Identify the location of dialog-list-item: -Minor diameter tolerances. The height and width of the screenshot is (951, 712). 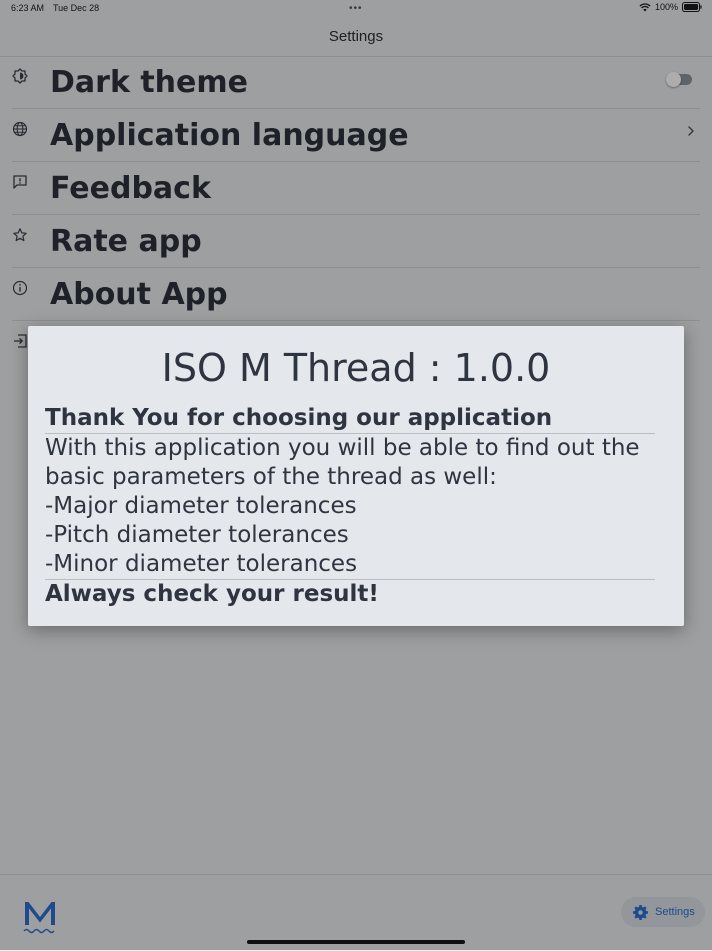
(201, 564).